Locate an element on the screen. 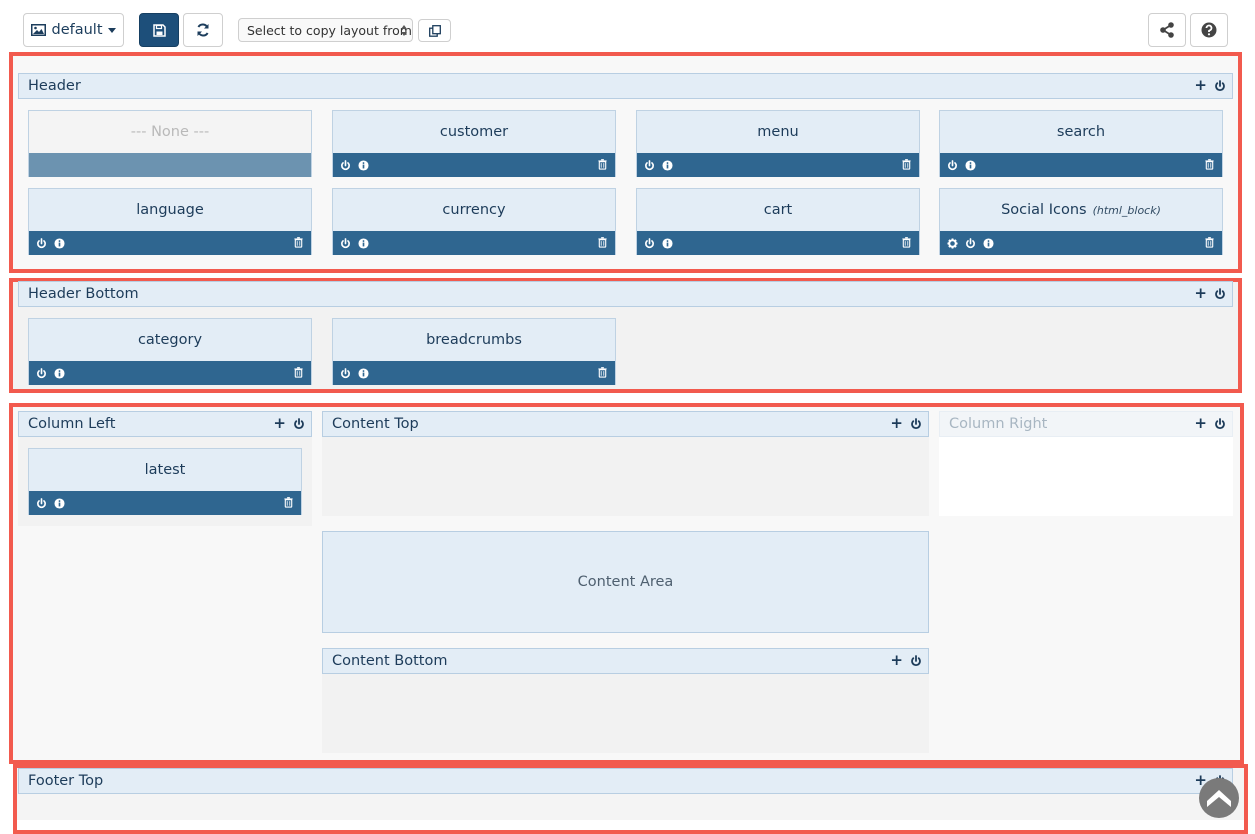 The image size is (1255, 834). image-icon is located at coordinates (39, 30).